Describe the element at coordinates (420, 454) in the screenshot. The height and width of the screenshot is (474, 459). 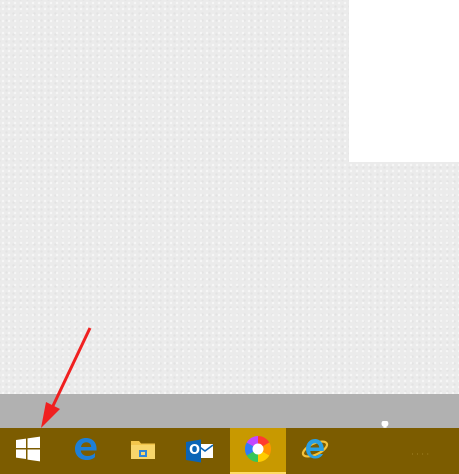
I see `tray-area: · · · ·` at that location.